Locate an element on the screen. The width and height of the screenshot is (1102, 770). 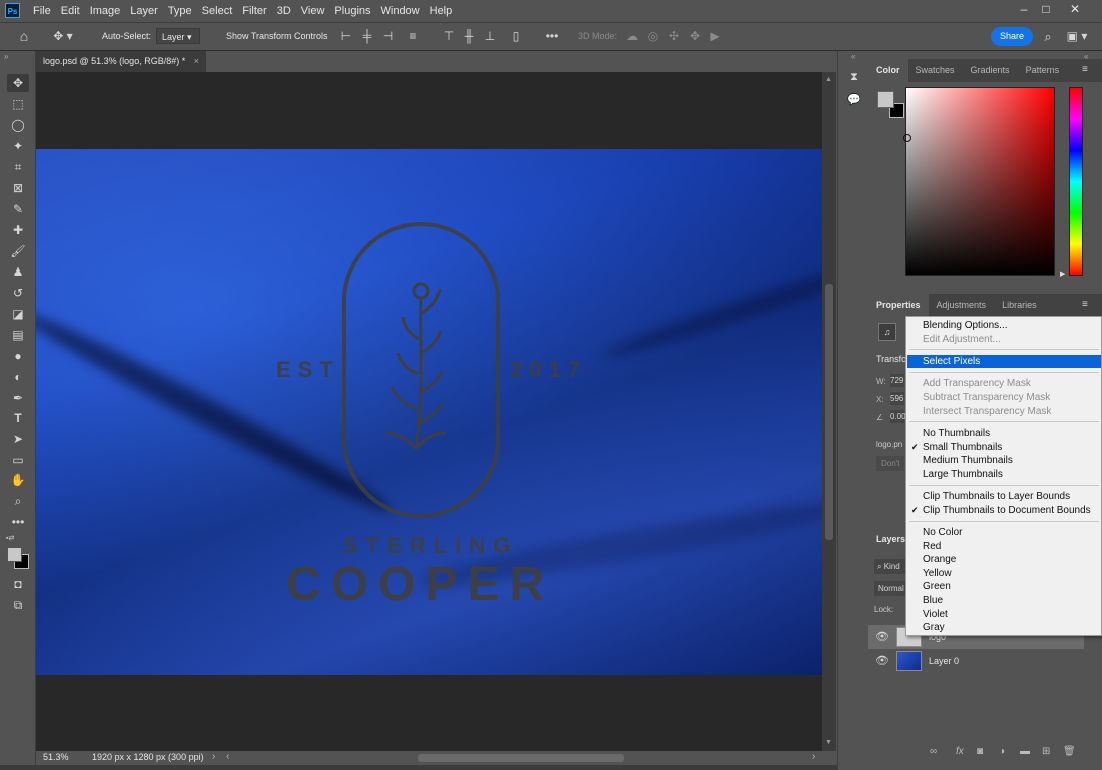
edit-toolbar-icon: ••• is located at coordinates (18, 522).